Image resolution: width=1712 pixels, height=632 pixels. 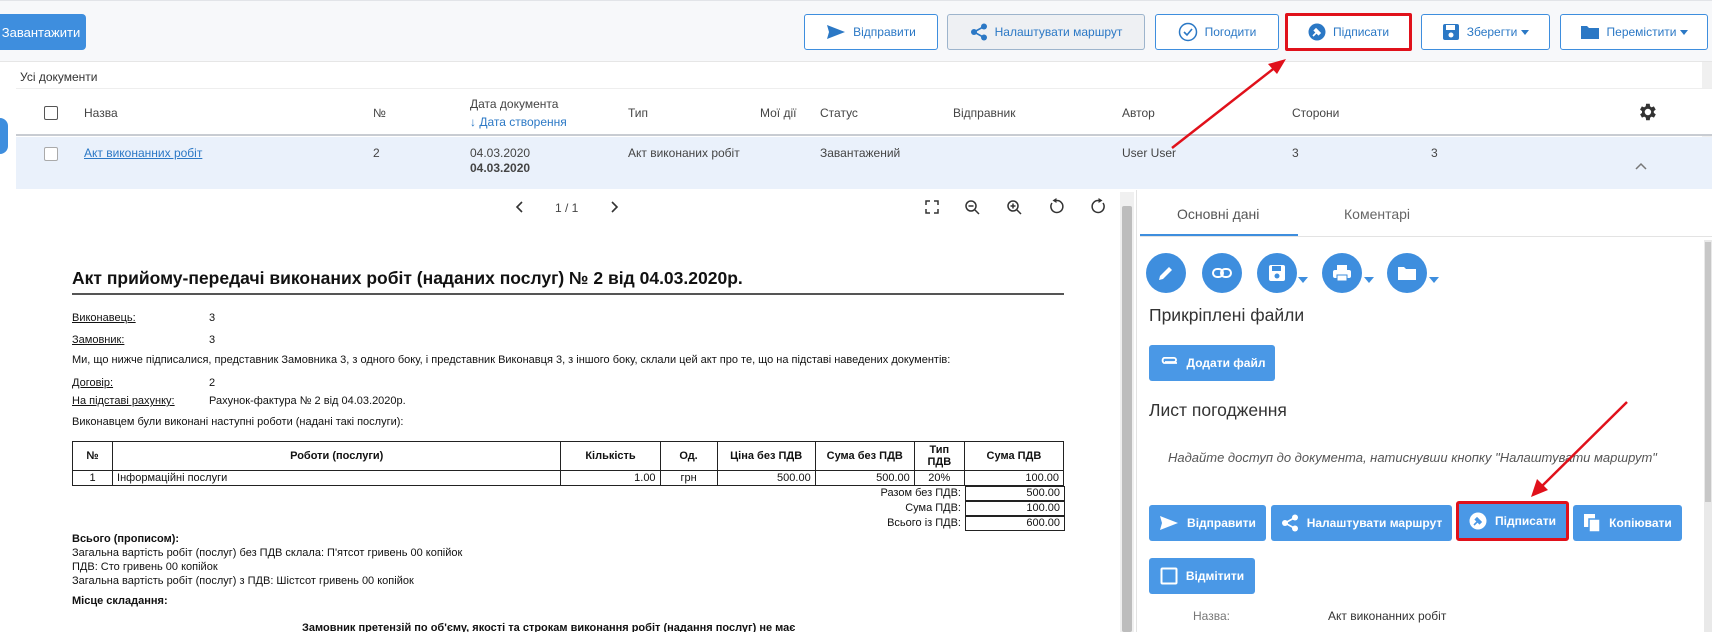 What do you see at coordinates (860, 153) in the screenshot?
I see `row-status: Завантажений` at bounding box center [860, 153].